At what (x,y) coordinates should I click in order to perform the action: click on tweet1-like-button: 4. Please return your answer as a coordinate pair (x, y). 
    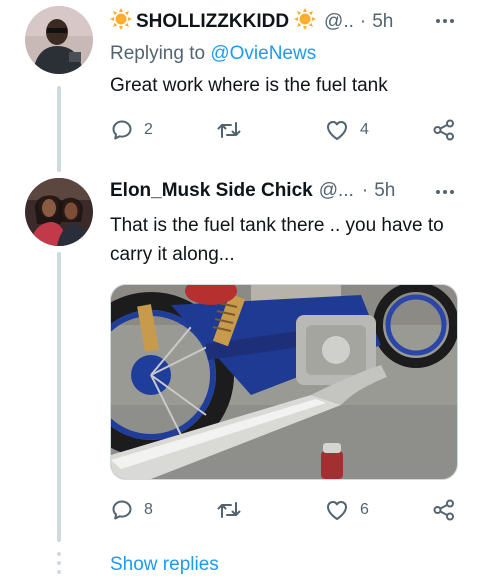
    Looking at the image, I should click on (346, 130).